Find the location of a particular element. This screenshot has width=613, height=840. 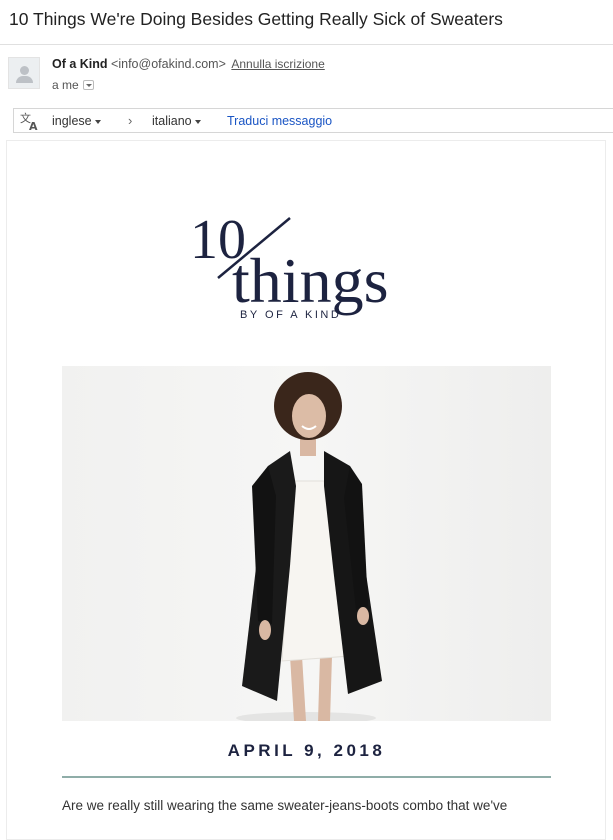

section-rule is located at coordinates (306, 777).